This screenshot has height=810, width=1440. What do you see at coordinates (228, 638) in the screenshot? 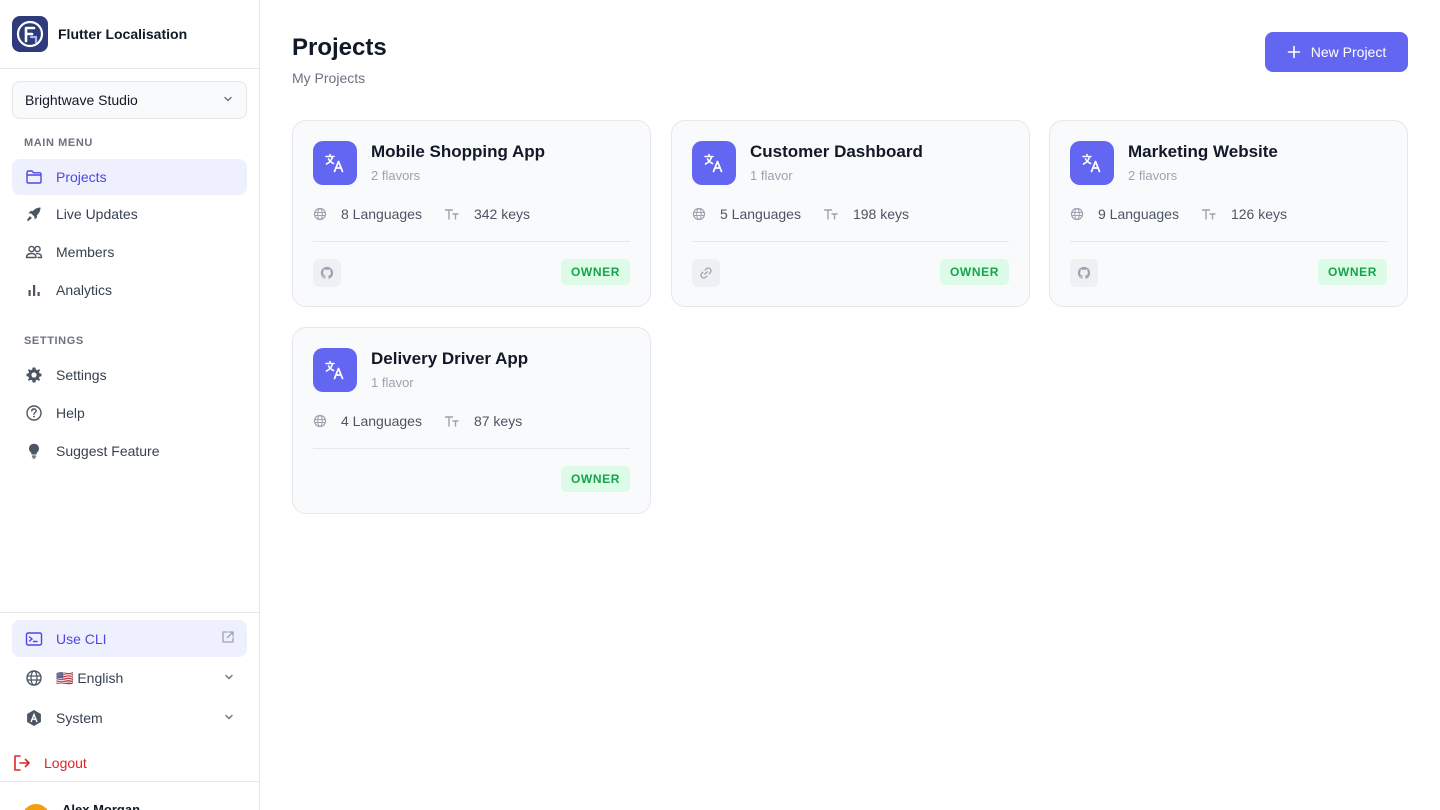
I see `external-link-icon` at bounding box center [228, 638].